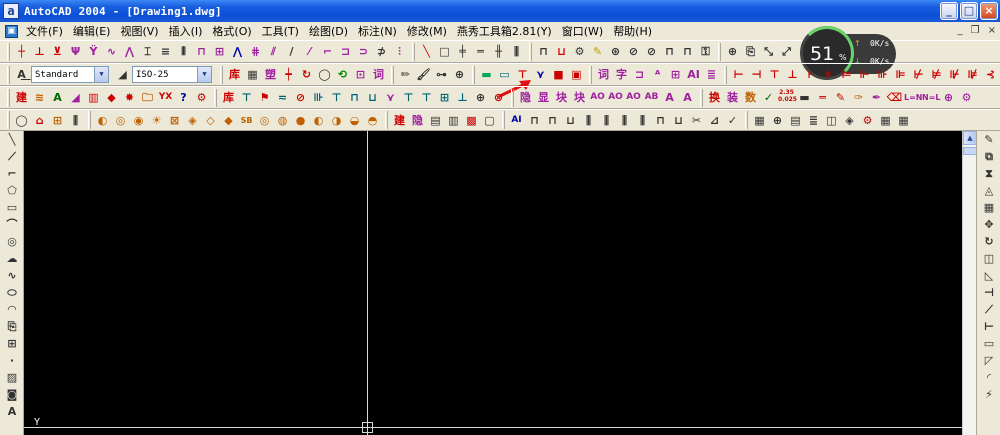  What do you see at coordinates (786, 51) in the screenshot?
I see `stretch-icon: ⤢` at bounding box center [786, 51].